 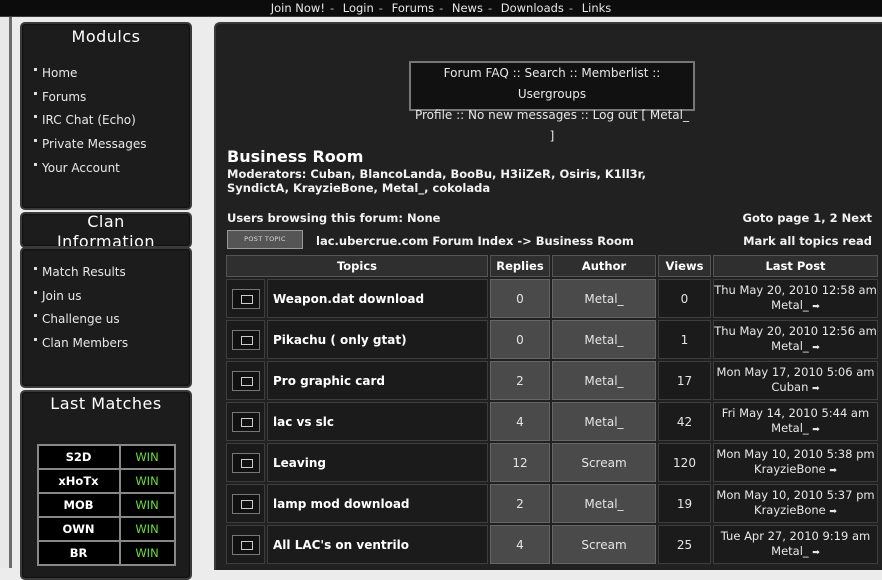 What do you see at coordinates (604, 266) in the screenshot?
I see `header-author: Author` at bounding box center [604, 266].